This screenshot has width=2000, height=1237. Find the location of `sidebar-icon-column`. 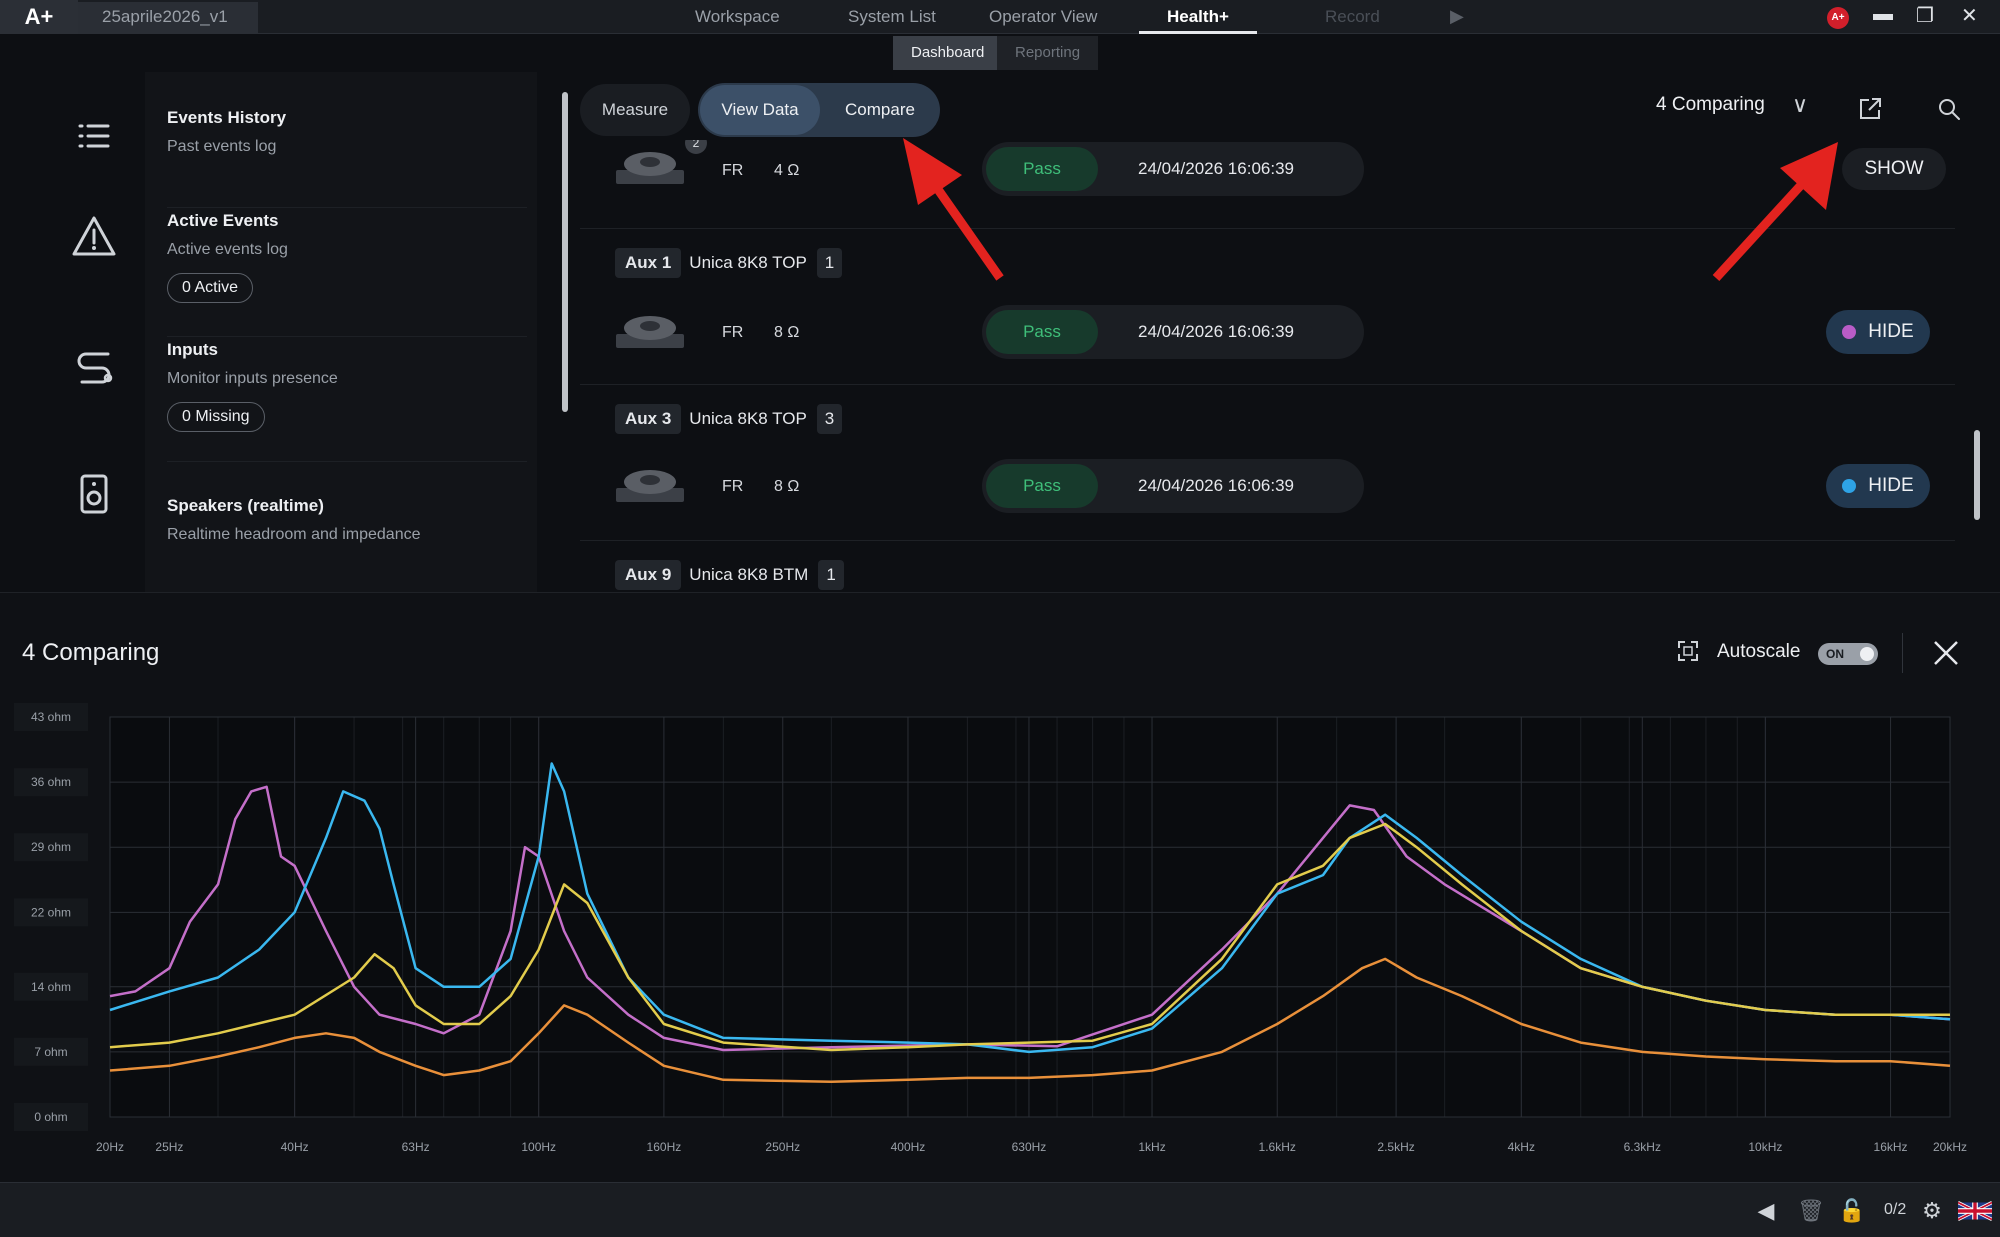

sidebar-icon-column is located at coordinates (72, 332).